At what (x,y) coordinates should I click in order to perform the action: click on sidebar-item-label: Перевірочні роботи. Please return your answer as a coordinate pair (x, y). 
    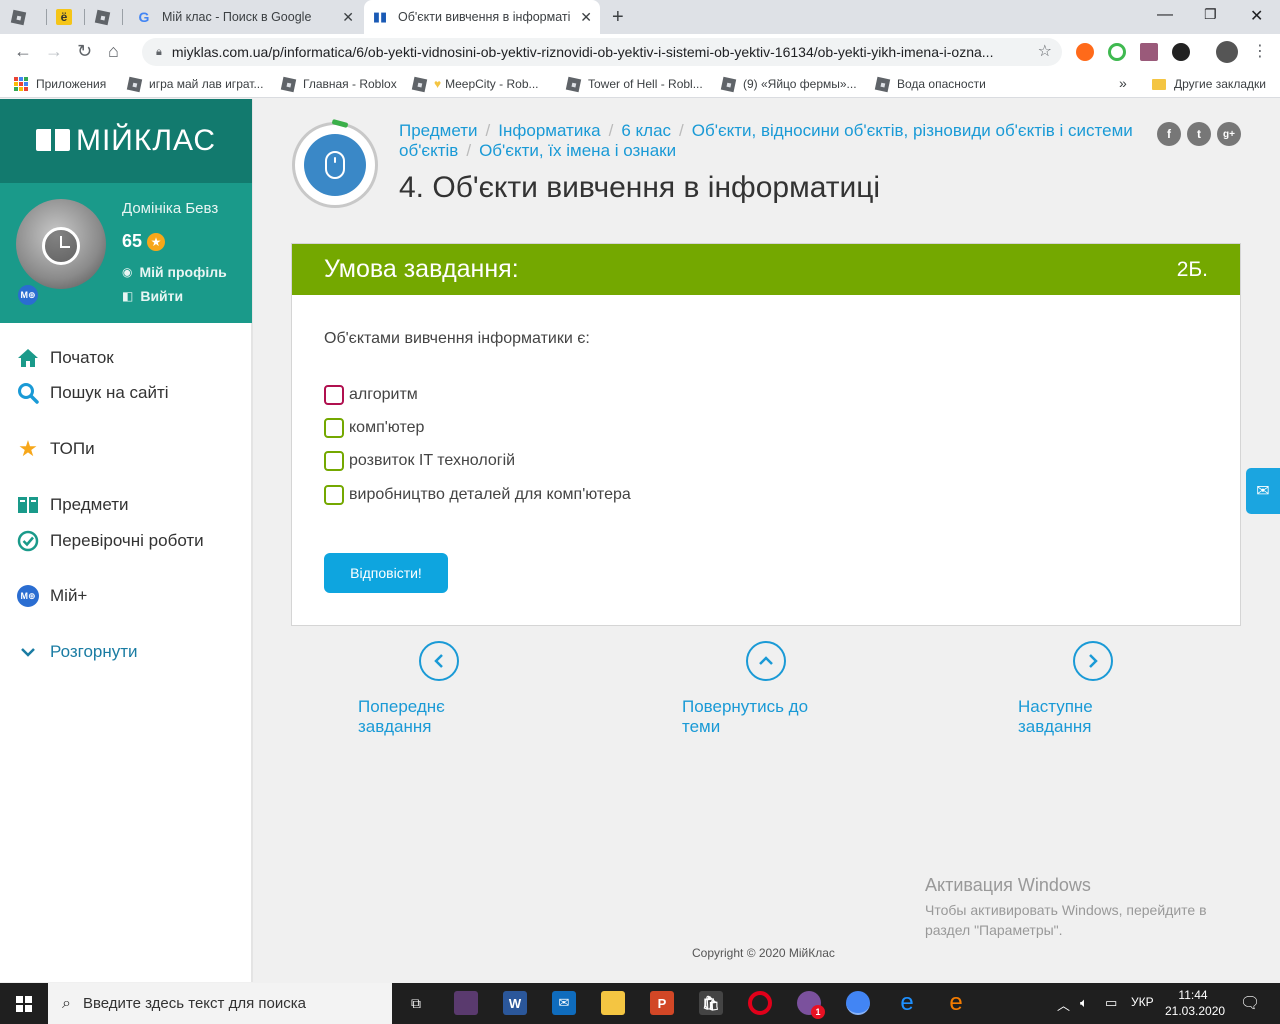
    Looking at the image, I should click on (127, 540).